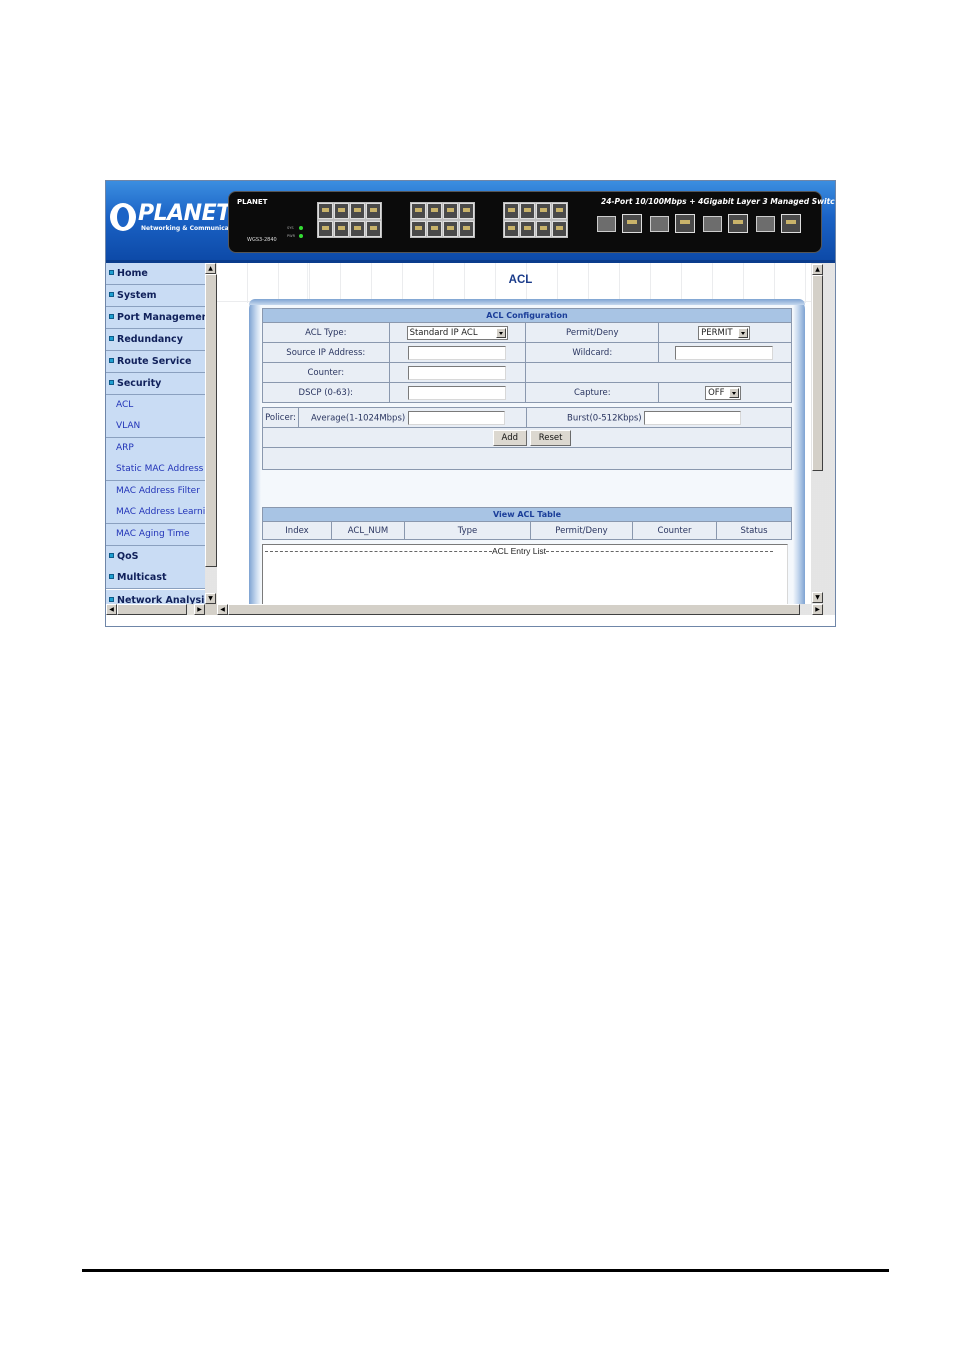 The width and height of the screenshot is (954, 1350). Describe the element at coordinates (550, 437) in the screenshot. I see `reset-button: Reset` at that location.